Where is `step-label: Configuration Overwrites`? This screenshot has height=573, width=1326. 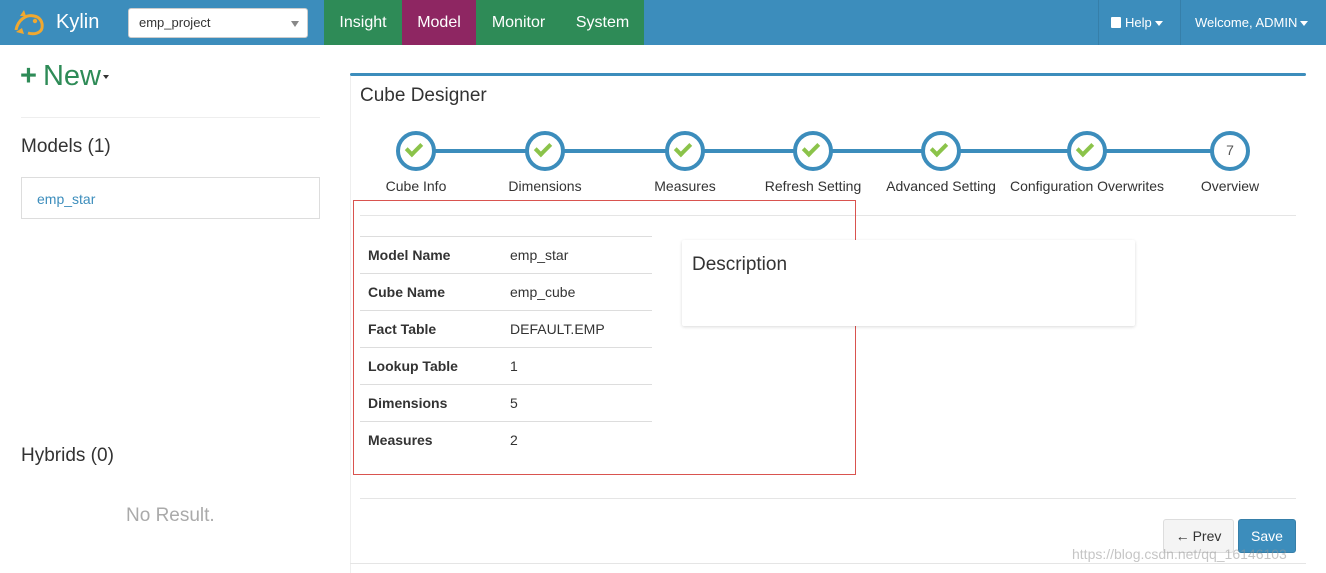 step-label: Configuration Overwrites is located at coordinates (1087, 186).